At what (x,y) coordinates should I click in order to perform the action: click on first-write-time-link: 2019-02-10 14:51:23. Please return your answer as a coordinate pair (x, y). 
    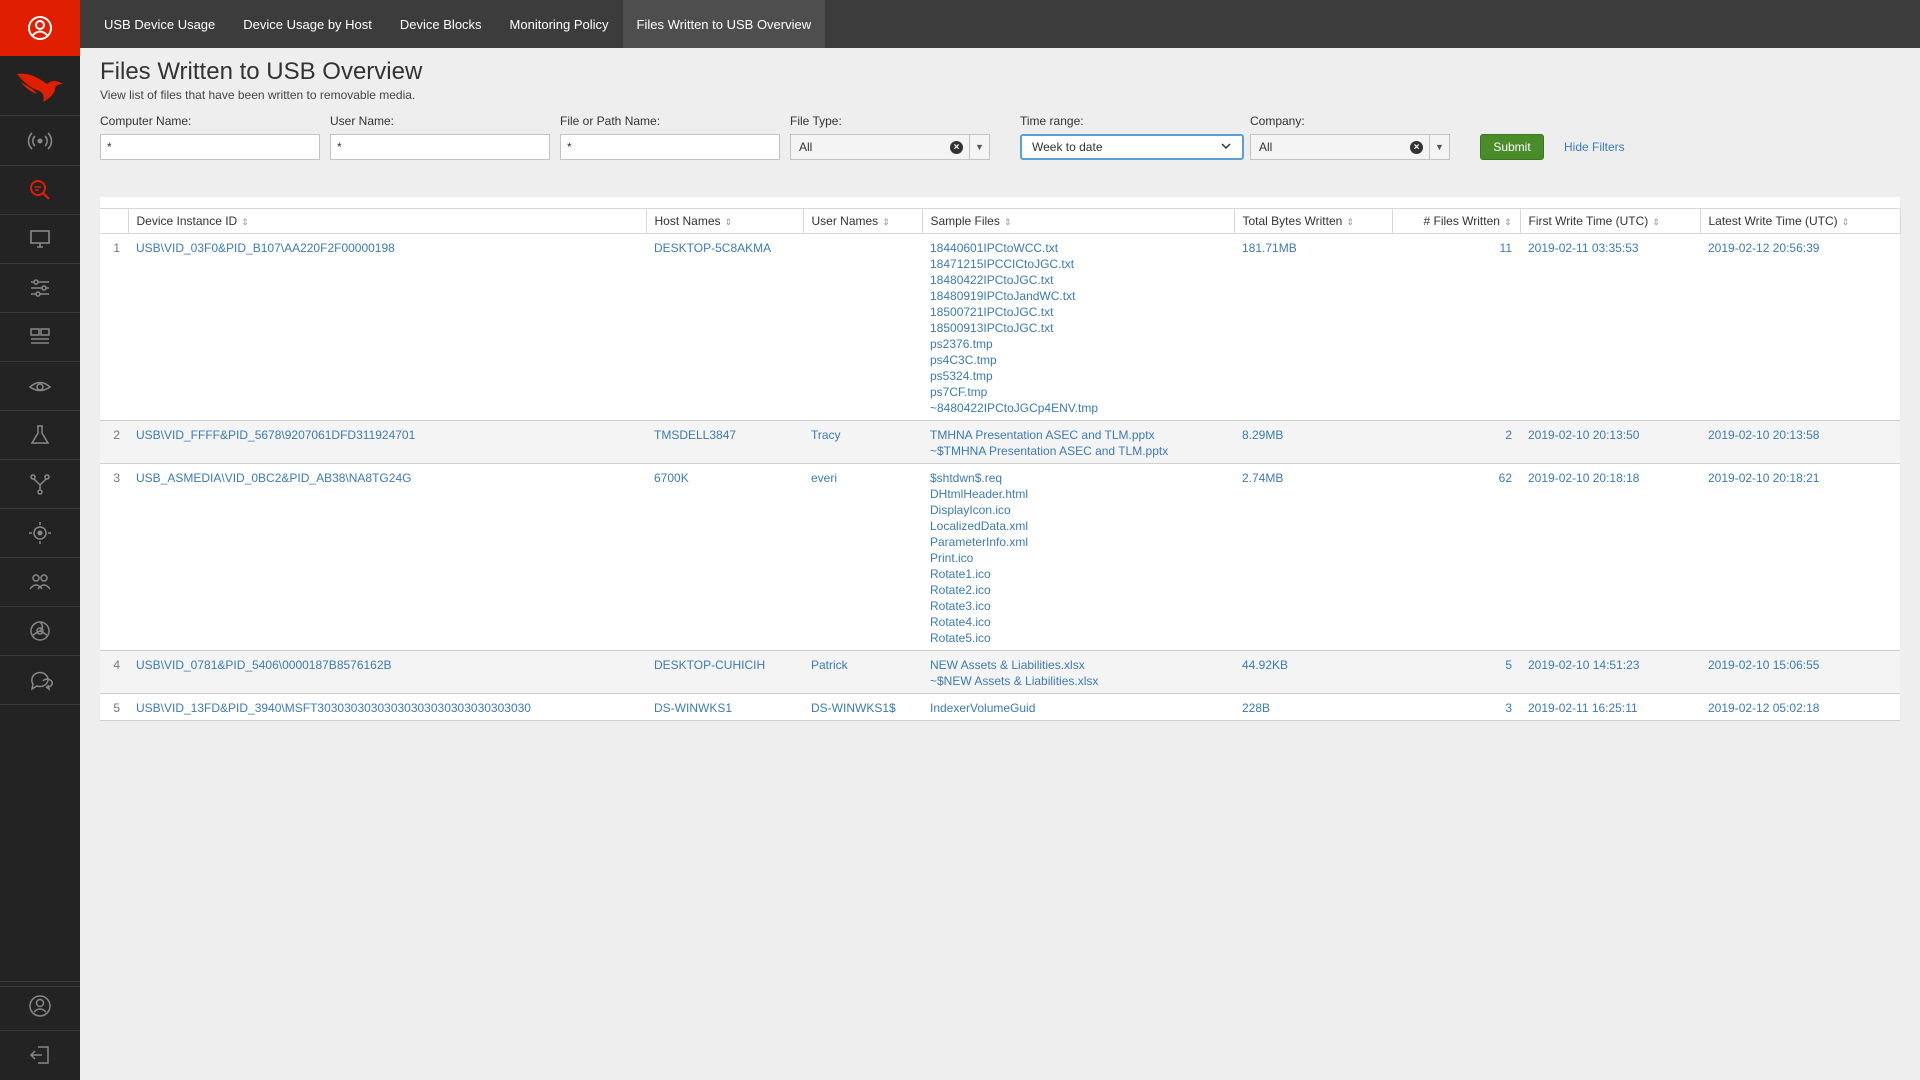
    Looking at the image, I should click on (1610, 672).